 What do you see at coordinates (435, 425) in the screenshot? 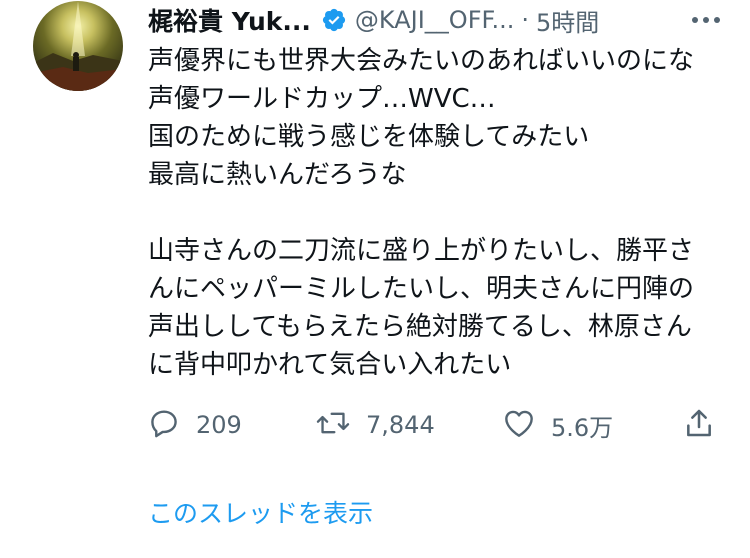
I see `action-bar: 209 7,844 5.6万` at bounding box center [435, 425].